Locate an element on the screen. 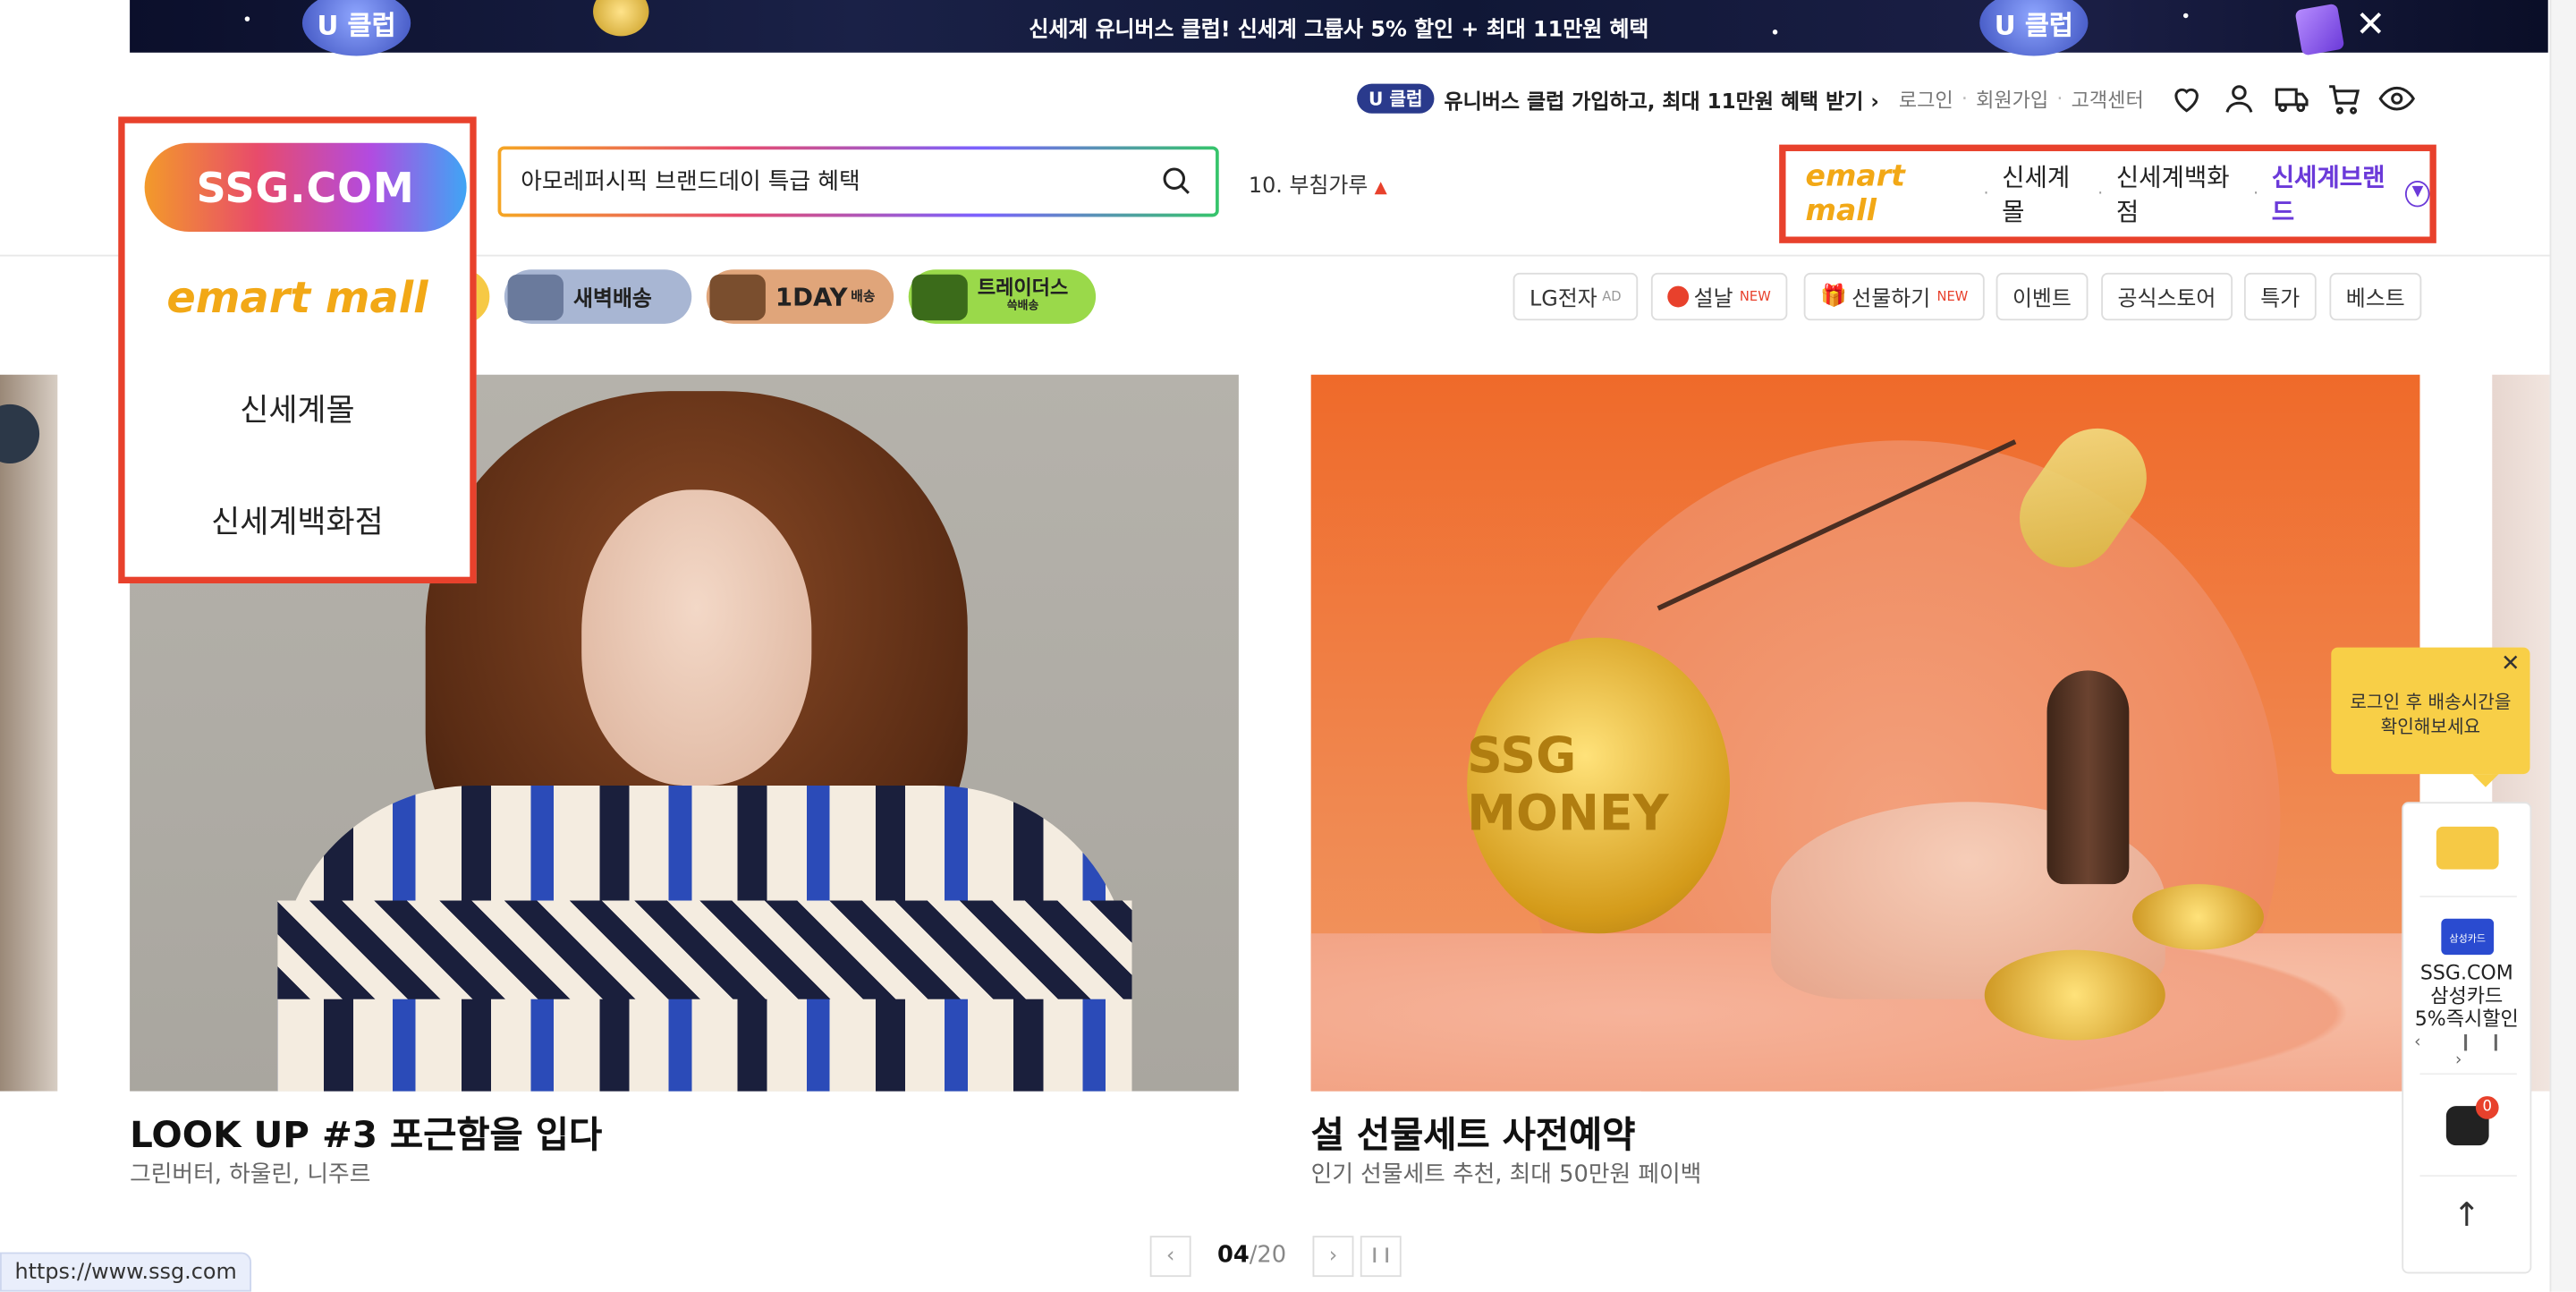  promo-controls: ‹ ❙❙ › is located at coordinates (2466, 1051).